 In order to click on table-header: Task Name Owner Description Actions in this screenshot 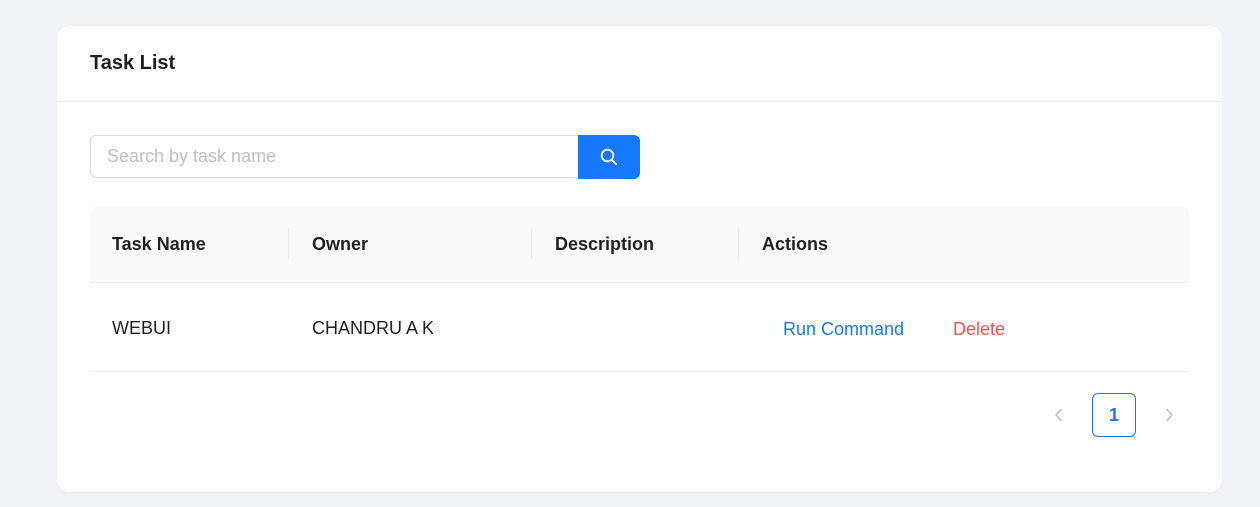, I will do `click(639, 244)`.